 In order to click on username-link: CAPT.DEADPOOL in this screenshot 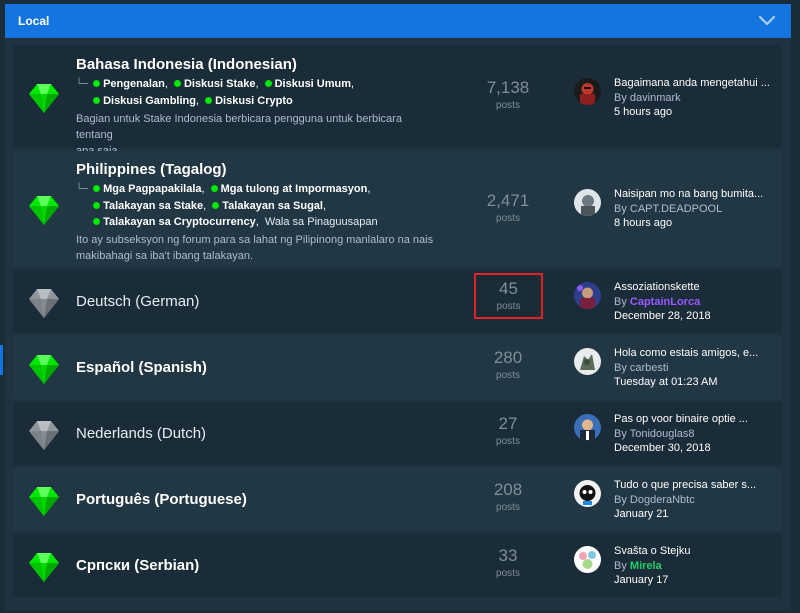, I will do `click(676, 209)`.